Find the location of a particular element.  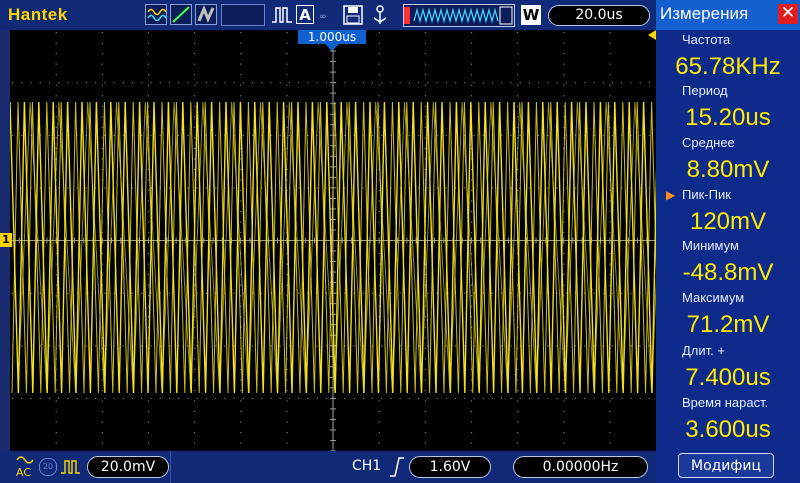

memory-depth-bar is located at coordinates (459, 15).